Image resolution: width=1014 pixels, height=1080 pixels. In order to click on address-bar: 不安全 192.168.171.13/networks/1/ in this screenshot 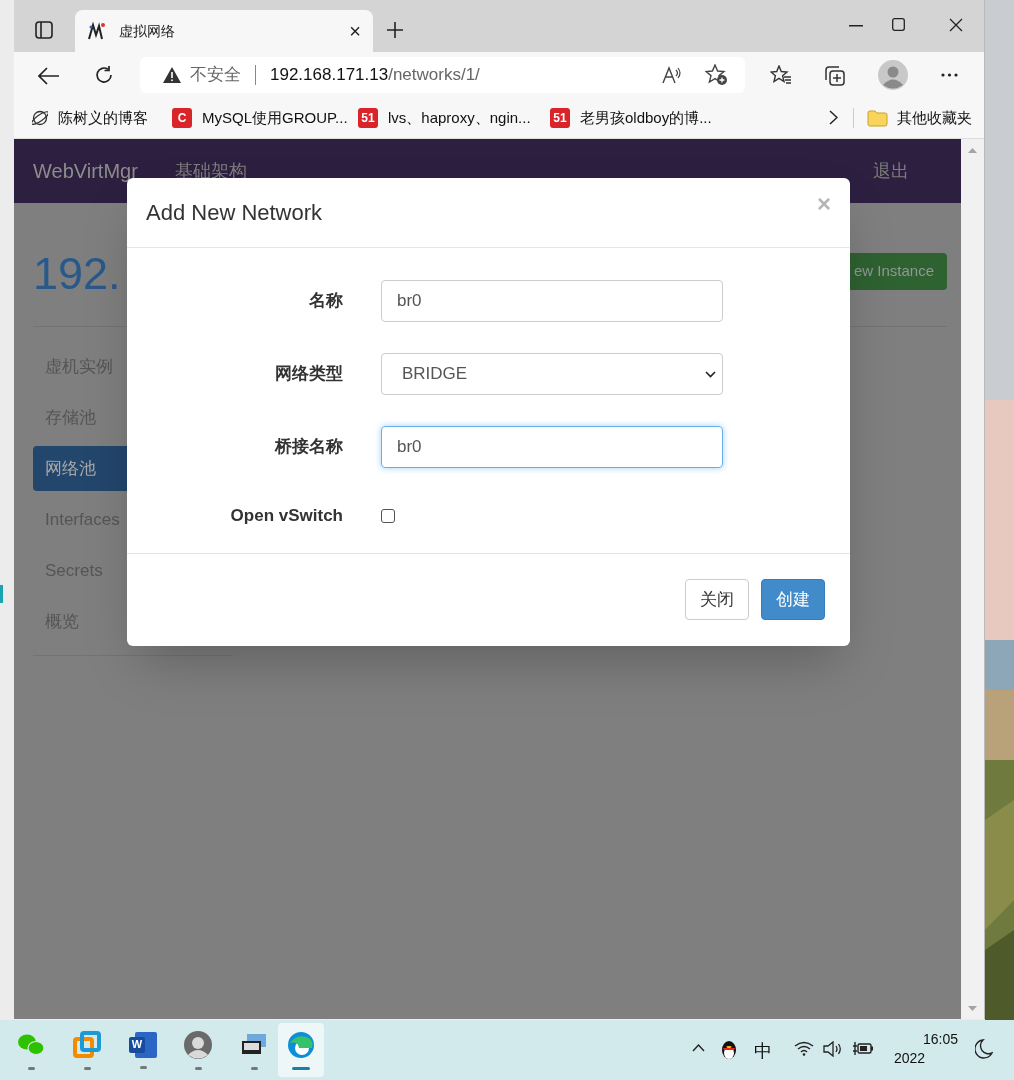, I will do `click(442, 75)`.